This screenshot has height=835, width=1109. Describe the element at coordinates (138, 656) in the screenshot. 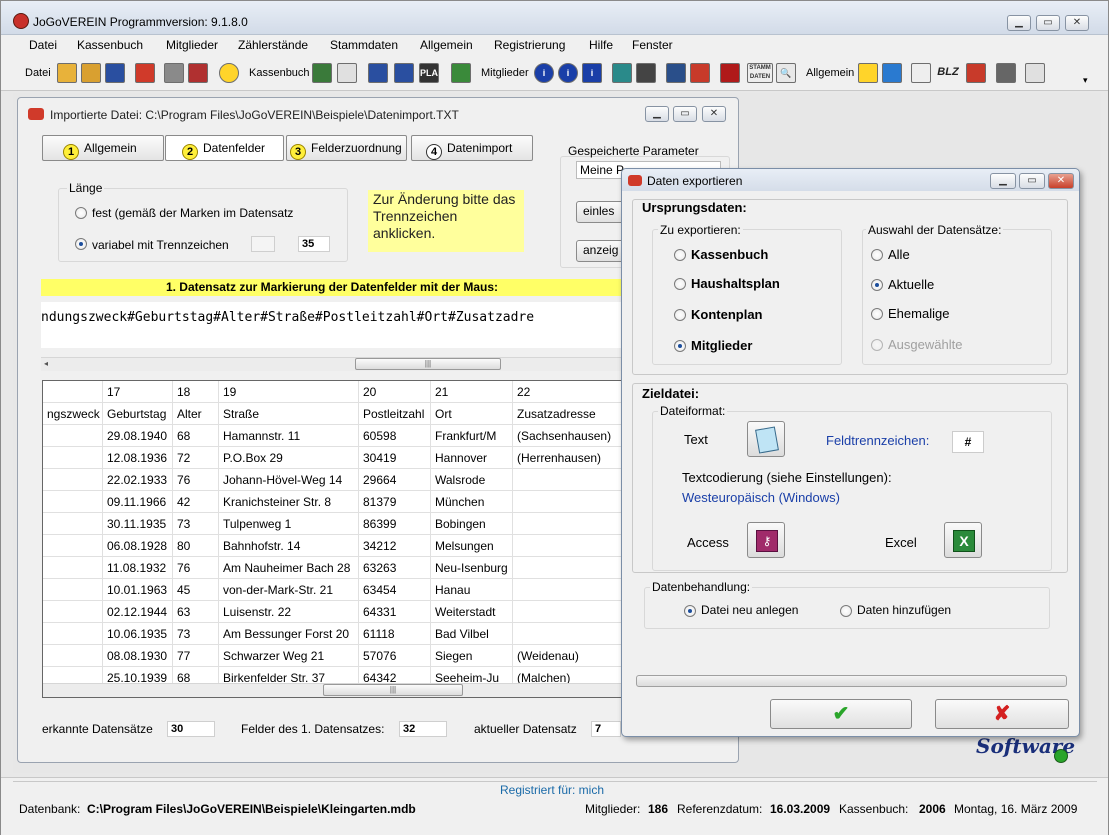

I see `table-cell: 08.08.1930` at that location.